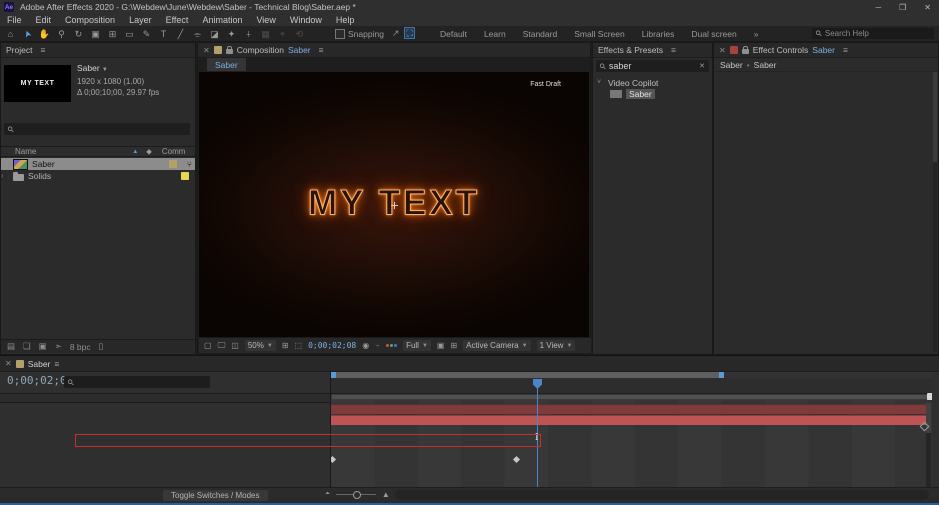 This screenshot has width=939, height=505. I want to click on roto-brush-tool: ✦, so click(231, 34).